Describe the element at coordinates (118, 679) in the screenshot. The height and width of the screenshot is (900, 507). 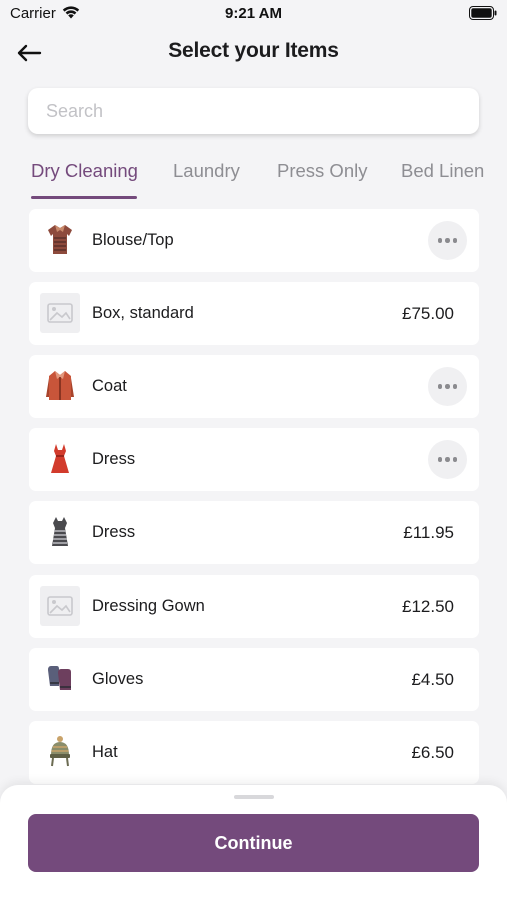
I see `item-name: Gloves` at that location.